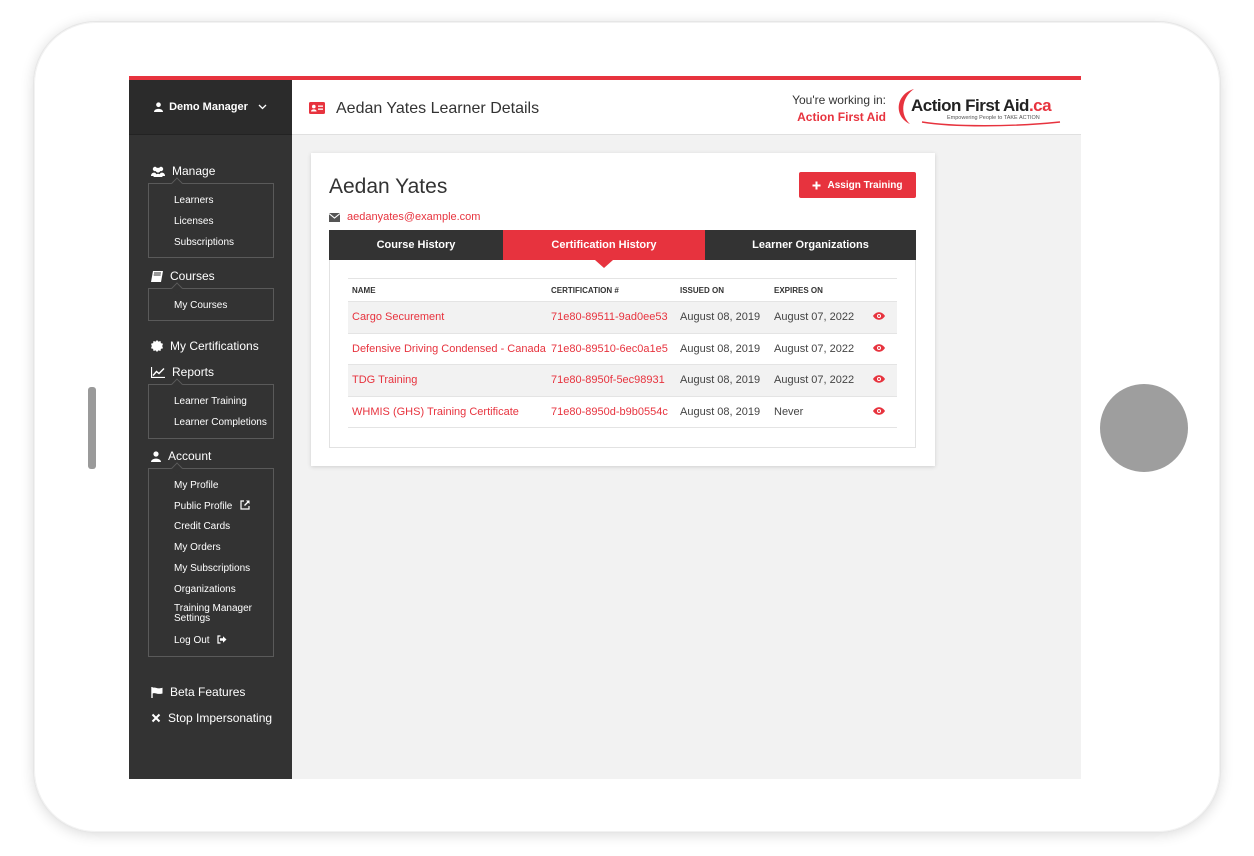 The width and height of the screenshot is (1254, 856). What do you see at coordinates (193, 372) in the screenshot?
I see `nav-reports-label: Reports` at bounding box center [193, 372].